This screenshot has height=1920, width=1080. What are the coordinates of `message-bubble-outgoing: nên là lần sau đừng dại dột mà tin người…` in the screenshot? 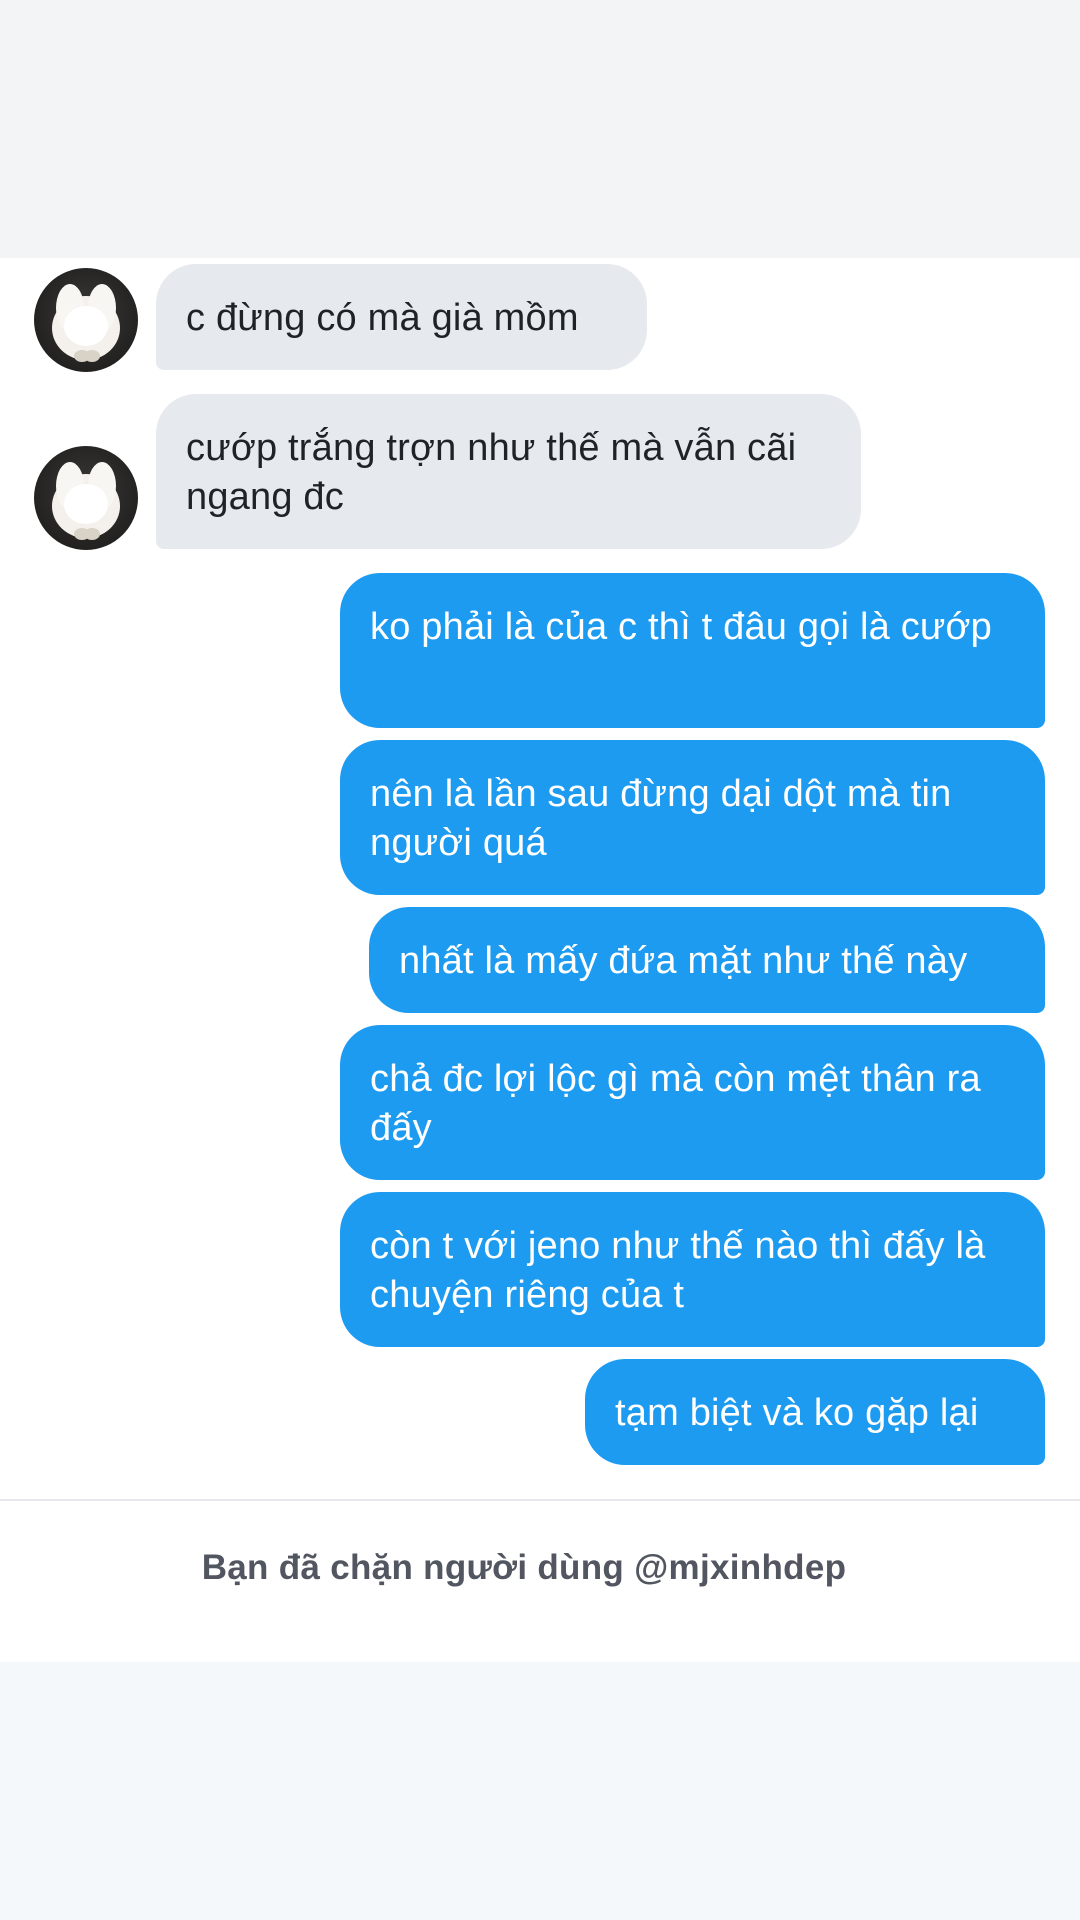 It's located at (692, 817).